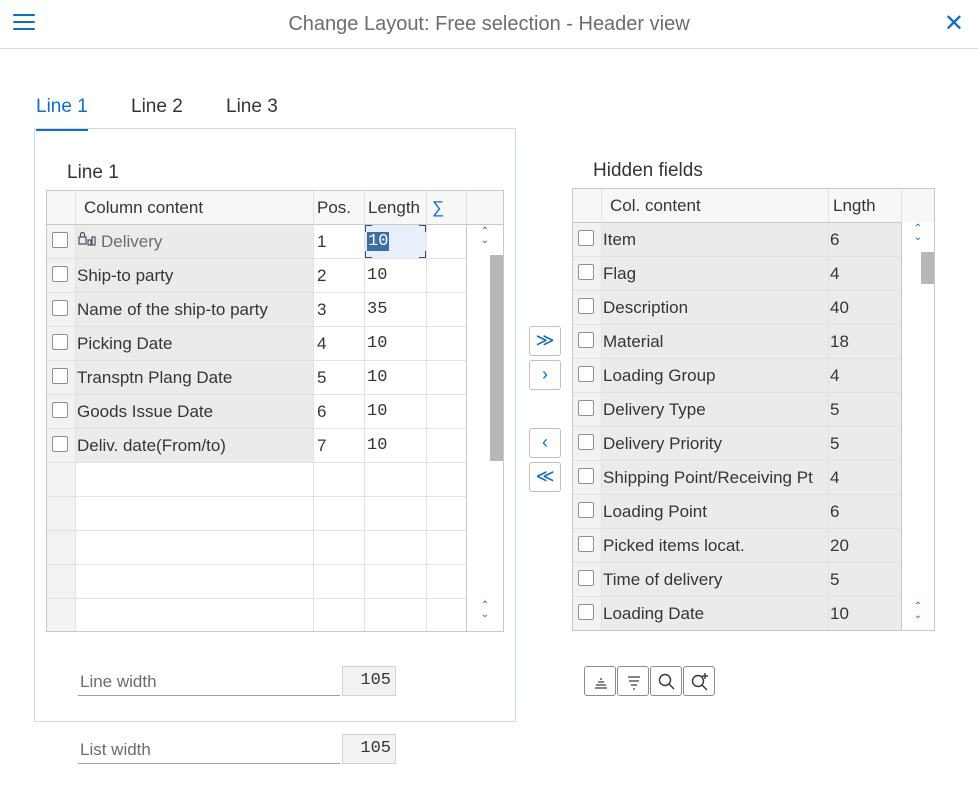 This screenshot has height=802, width=978. Describe the element at coordinates (195, 378) in the screenshot. I see `row-column-content: Transptn Plang Date` at that location.